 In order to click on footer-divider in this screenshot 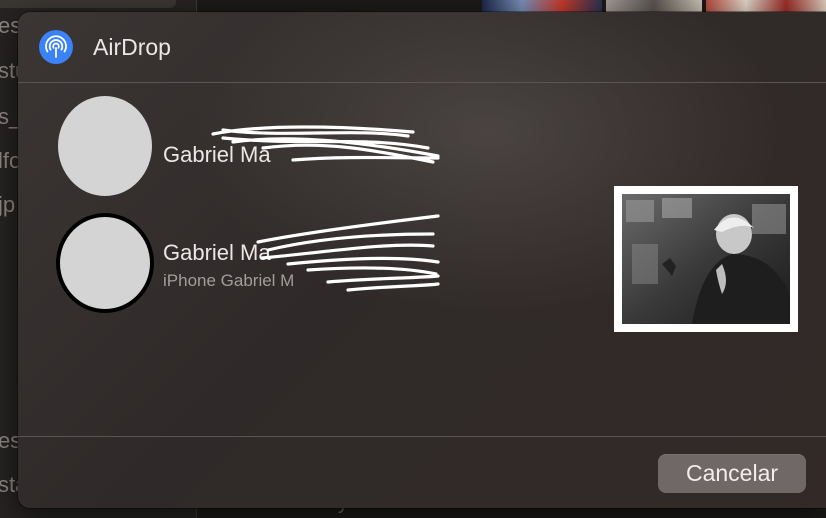, I will do `click(422, 436)`.